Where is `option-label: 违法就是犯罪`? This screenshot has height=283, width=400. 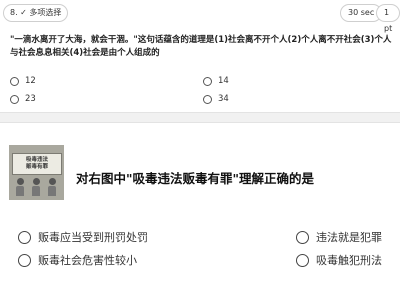 option-label: 违法就是犯罪 is located at coordinates (349, 237).